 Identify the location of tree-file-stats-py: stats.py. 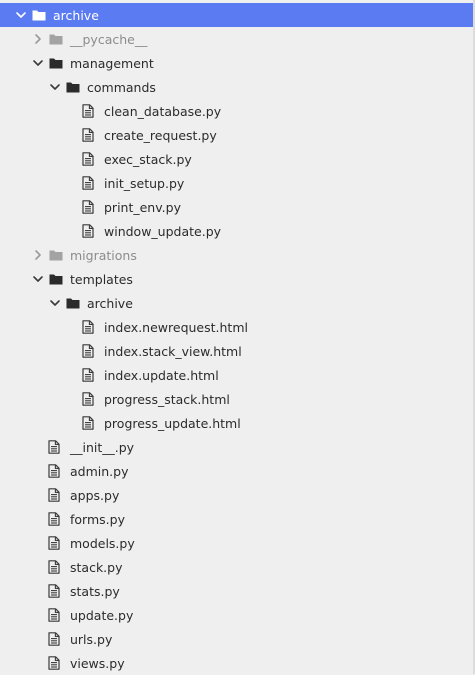
(236, 591).